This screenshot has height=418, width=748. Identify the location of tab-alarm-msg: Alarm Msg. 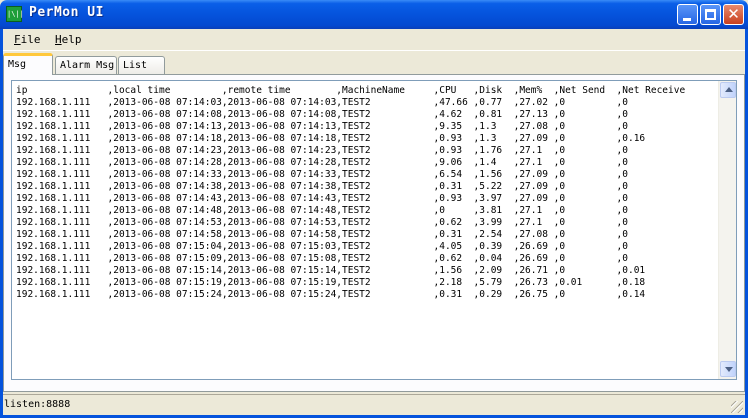
(86, 65).